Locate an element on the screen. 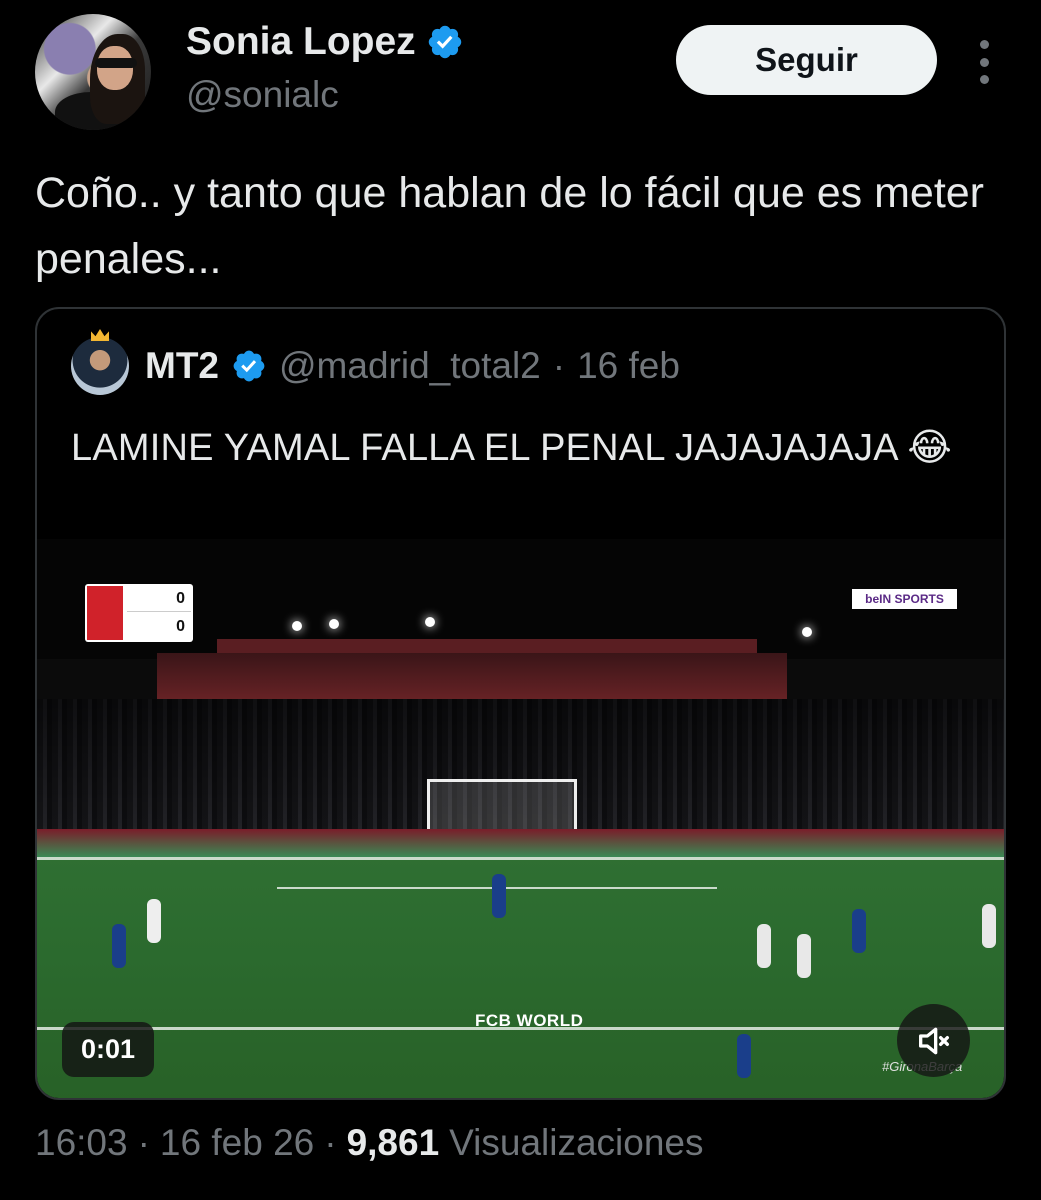  quoted-author-handle: @madrid_total2 is located at coordinates (410, 366).